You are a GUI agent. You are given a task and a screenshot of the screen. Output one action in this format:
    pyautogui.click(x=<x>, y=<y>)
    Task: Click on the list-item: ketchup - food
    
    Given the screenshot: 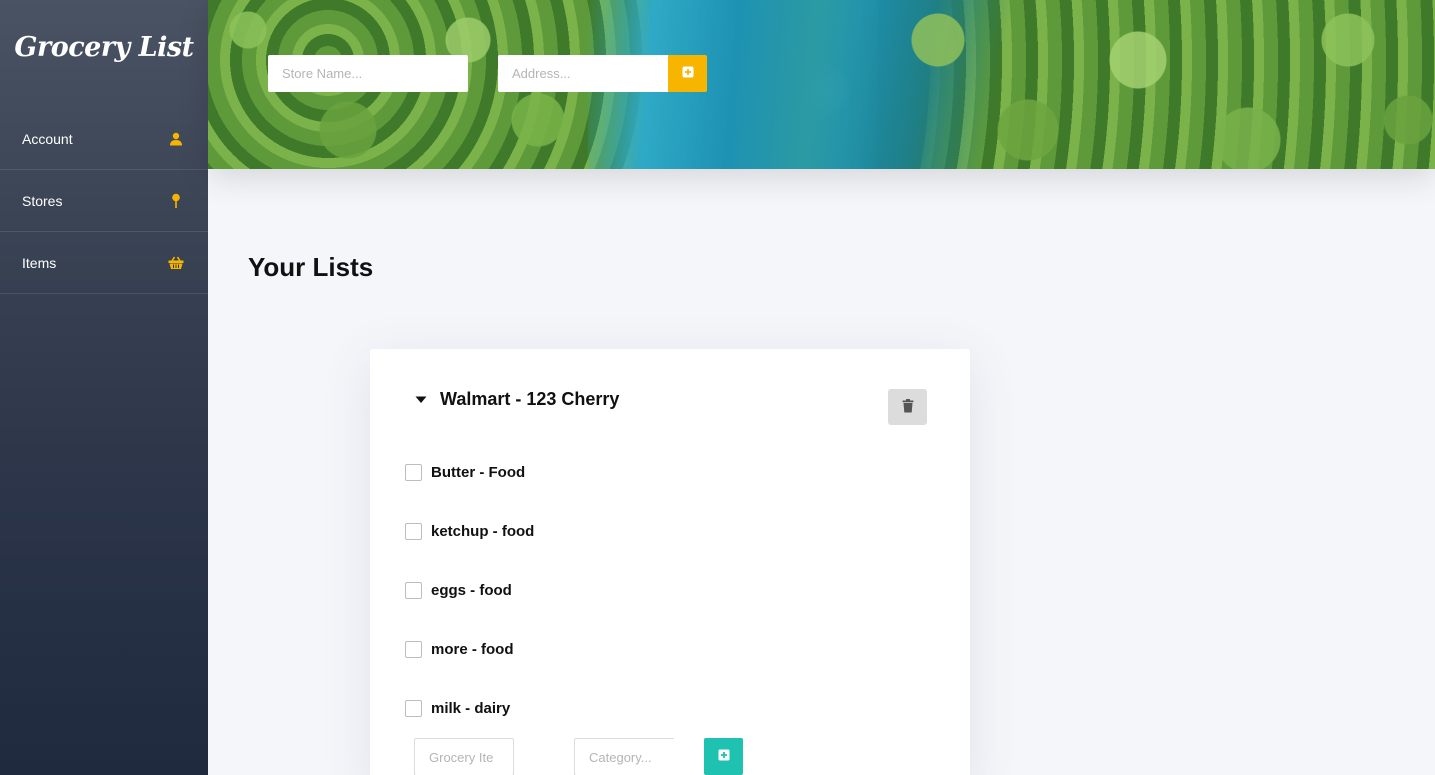 What is the action you would take?
    pyautogui.click(x=469, y=531)
    